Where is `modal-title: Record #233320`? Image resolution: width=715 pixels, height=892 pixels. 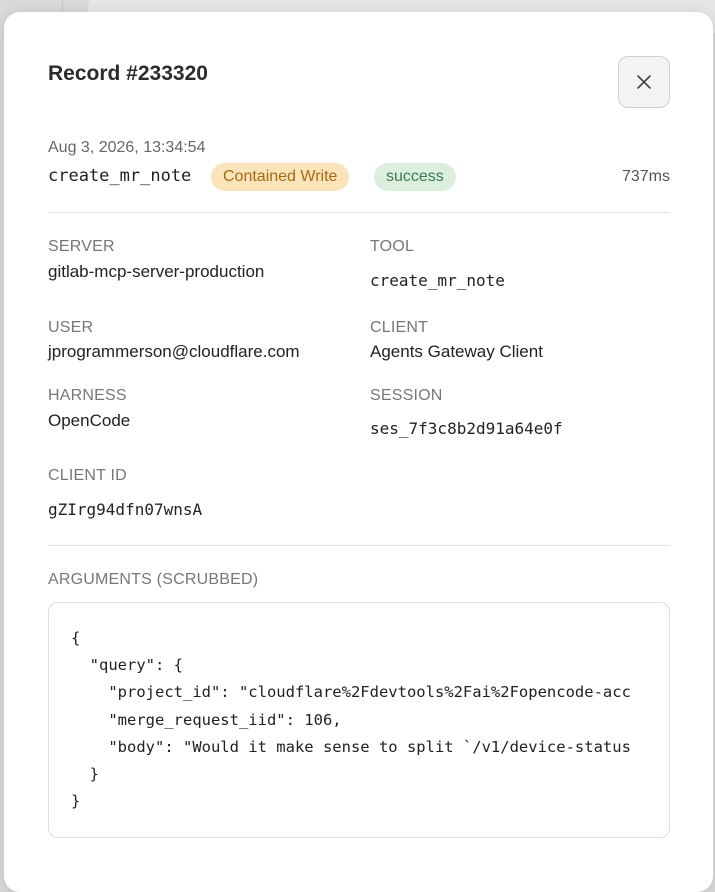
modal-title: Record #233320 is located at coordinates (128, 73).